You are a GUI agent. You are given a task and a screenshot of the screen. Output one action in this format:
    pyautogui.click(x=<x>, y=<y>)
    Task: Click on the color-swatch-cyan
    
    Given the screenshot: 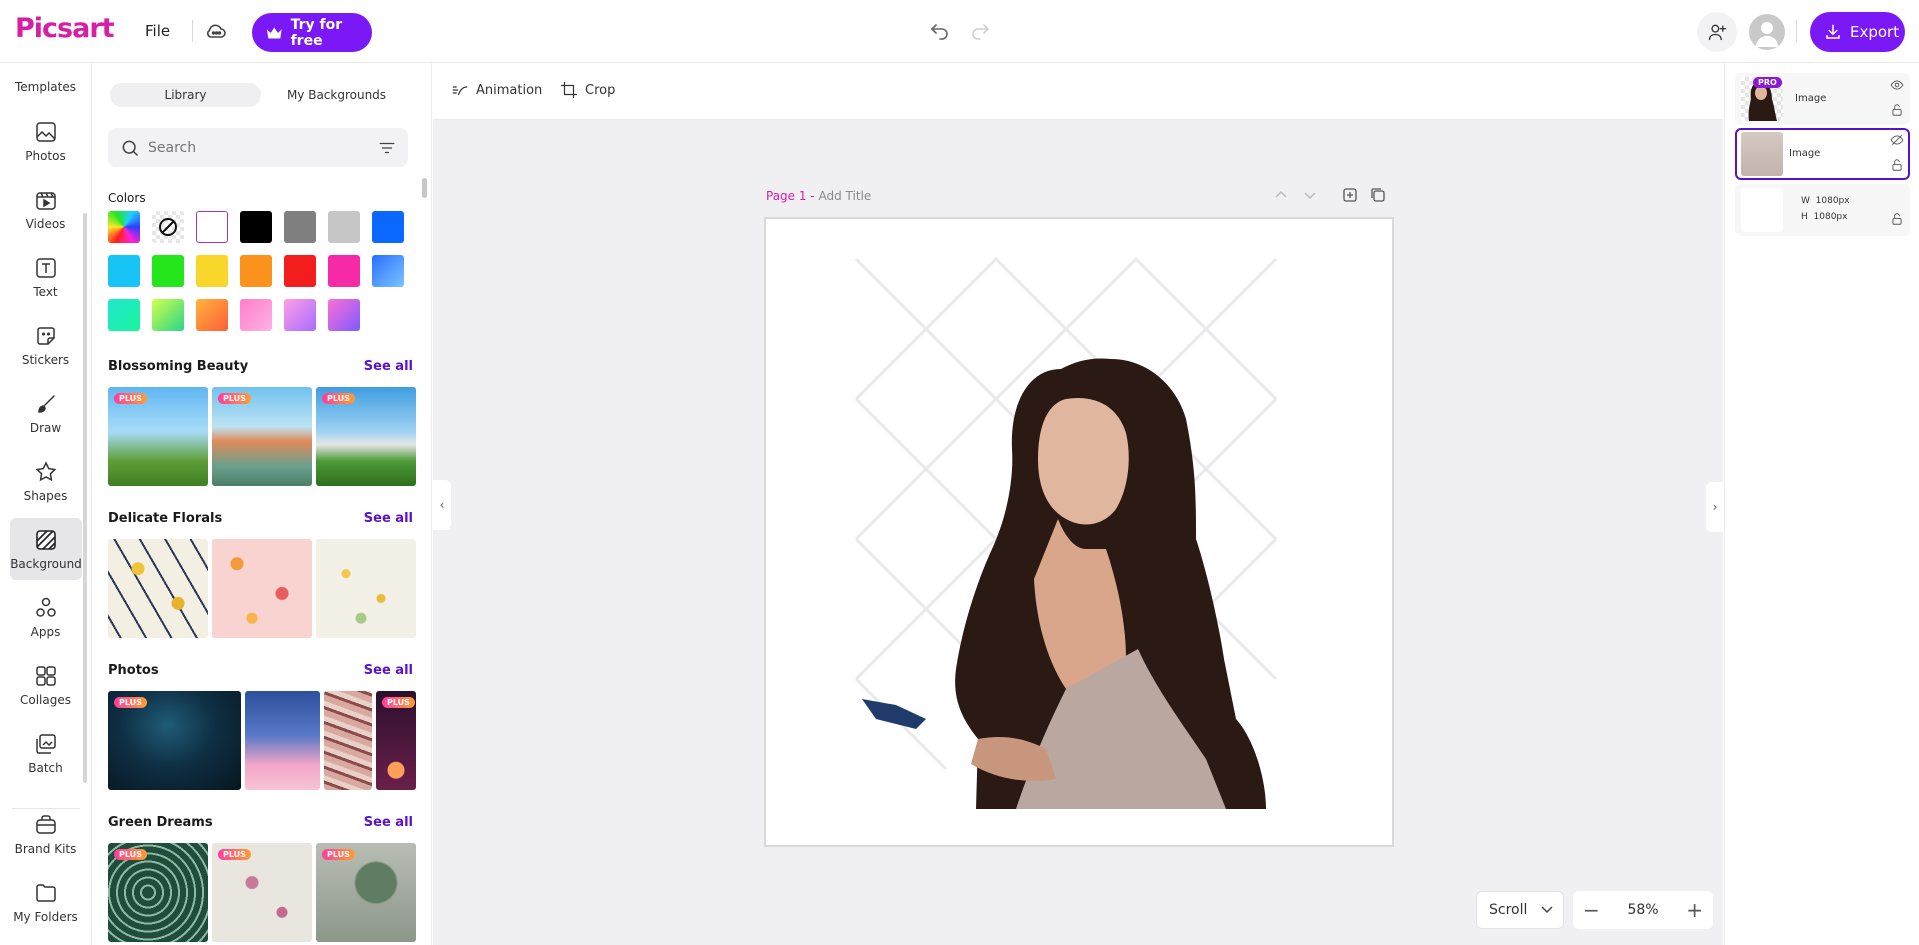 What is the action you would take?
    pyautogui.click(x=124, y=271)
    